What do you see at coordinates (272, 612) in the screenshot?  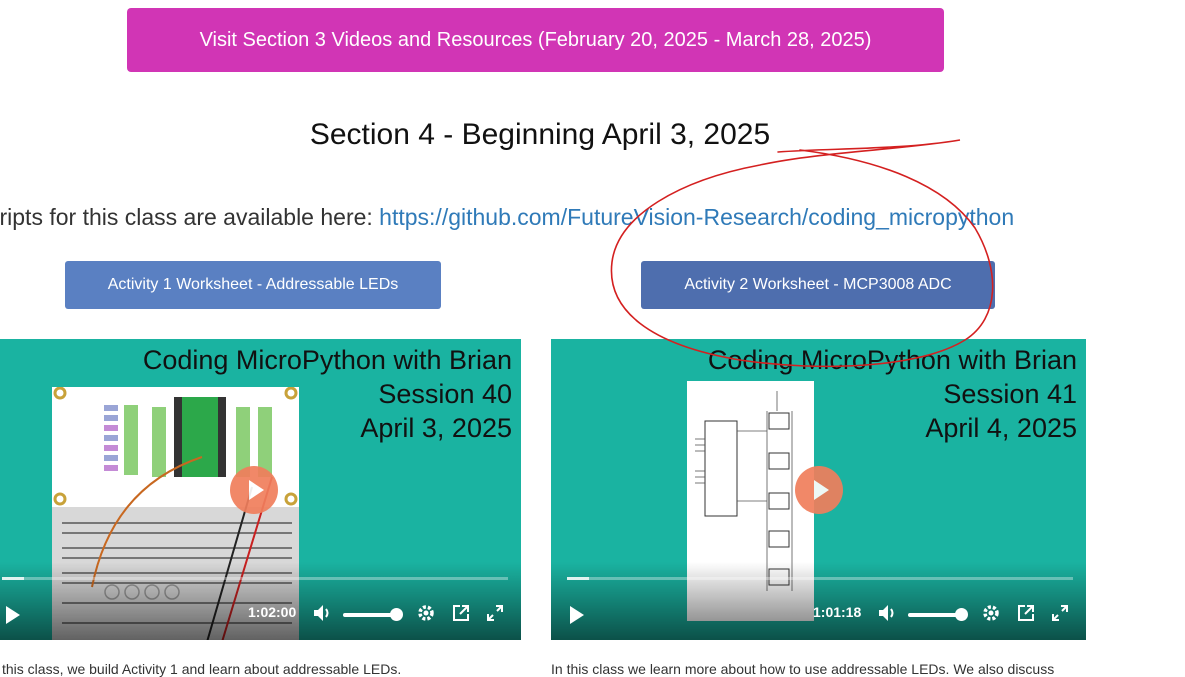 I see `video-duration: 1:02:00` at bounding box center [272, 612].